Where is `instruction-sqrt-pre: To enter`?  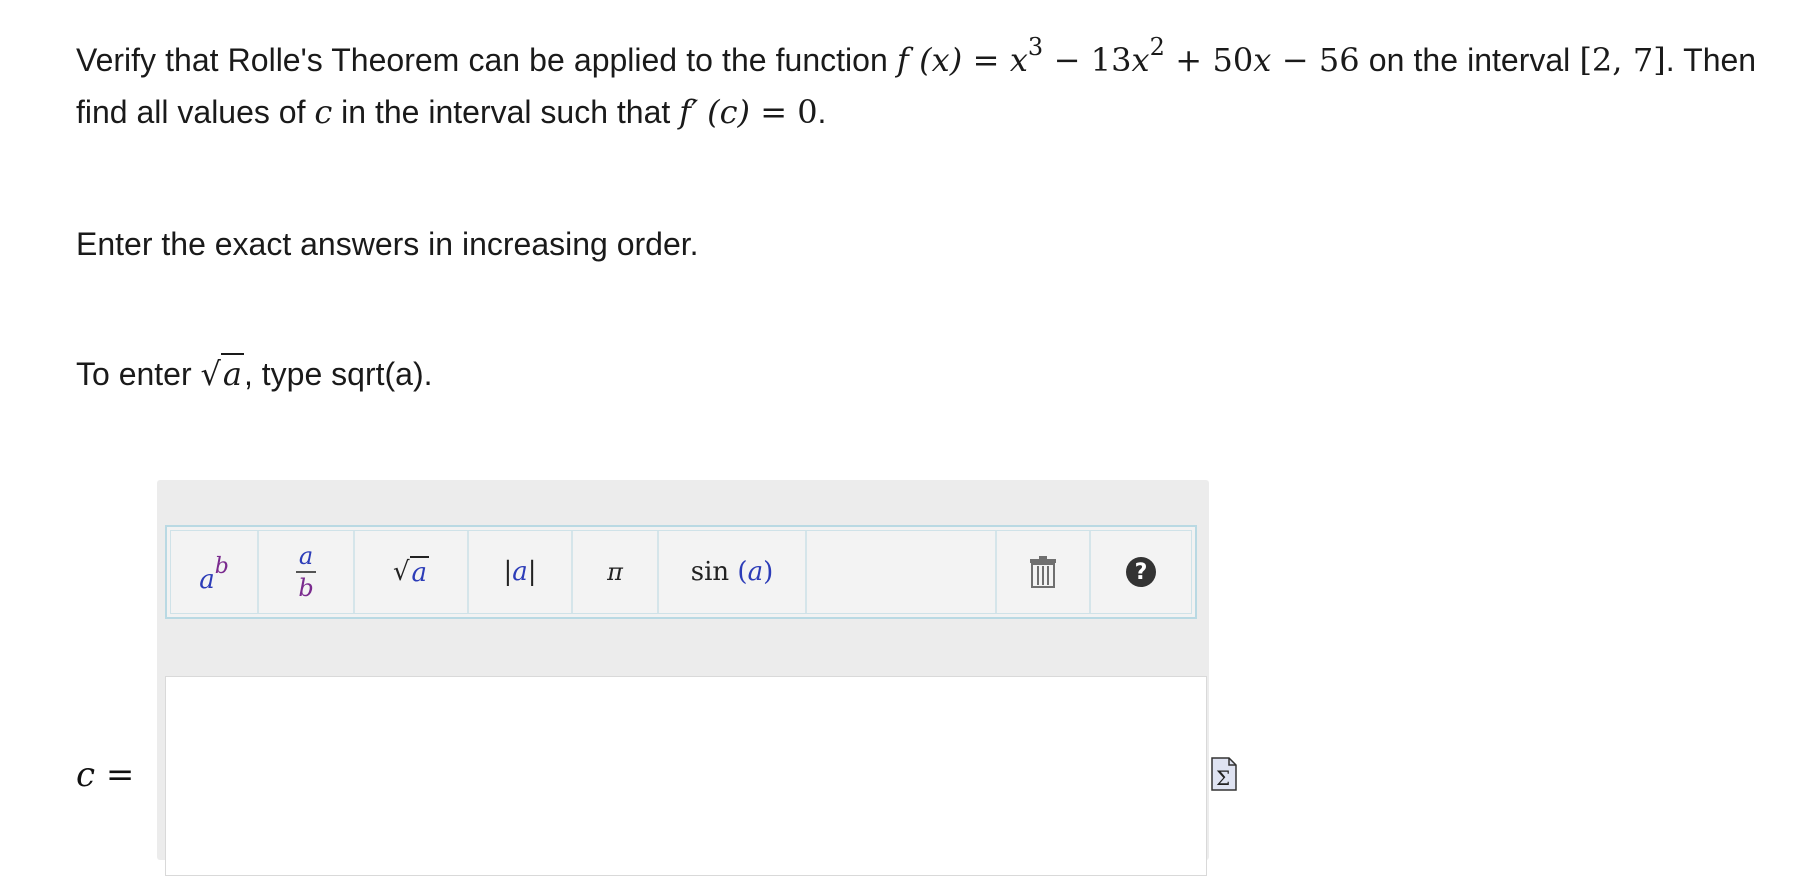 instruction-sqrt-pre: To enter is located at coordinates (138, 374).